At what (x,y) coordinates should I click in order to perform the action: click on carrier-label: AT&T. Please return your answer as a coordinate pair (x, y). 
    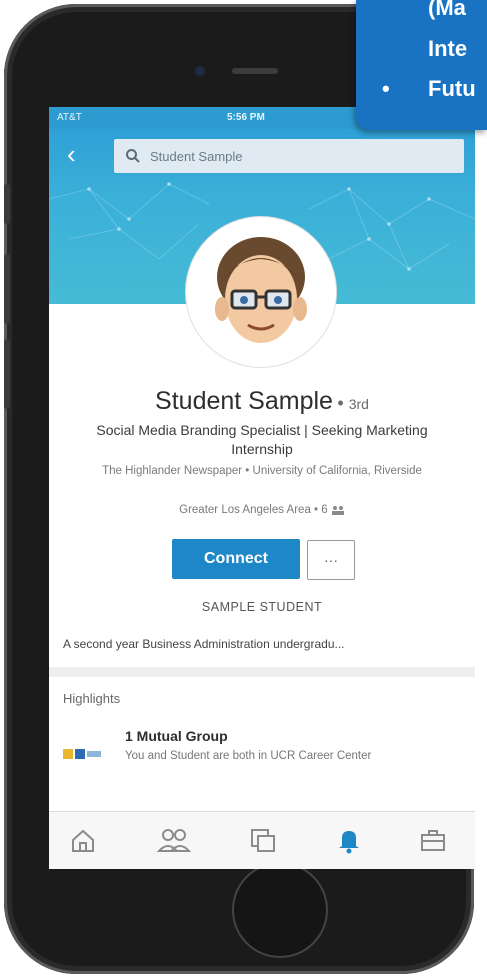
    Looking at the image, I should click on (69, 117).